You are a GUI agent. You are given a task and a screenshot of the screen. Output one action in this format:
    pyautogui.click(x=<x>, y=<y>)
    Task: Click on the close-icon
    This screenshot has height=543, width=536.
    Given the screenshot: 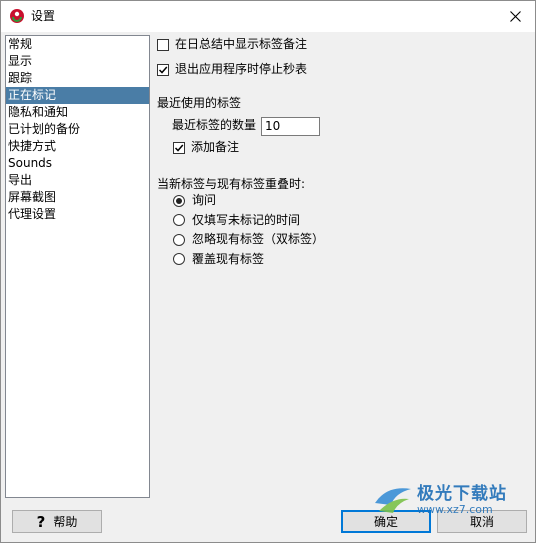 What is the action you would take?
    pyautogui.click(x=515, y=16)
    